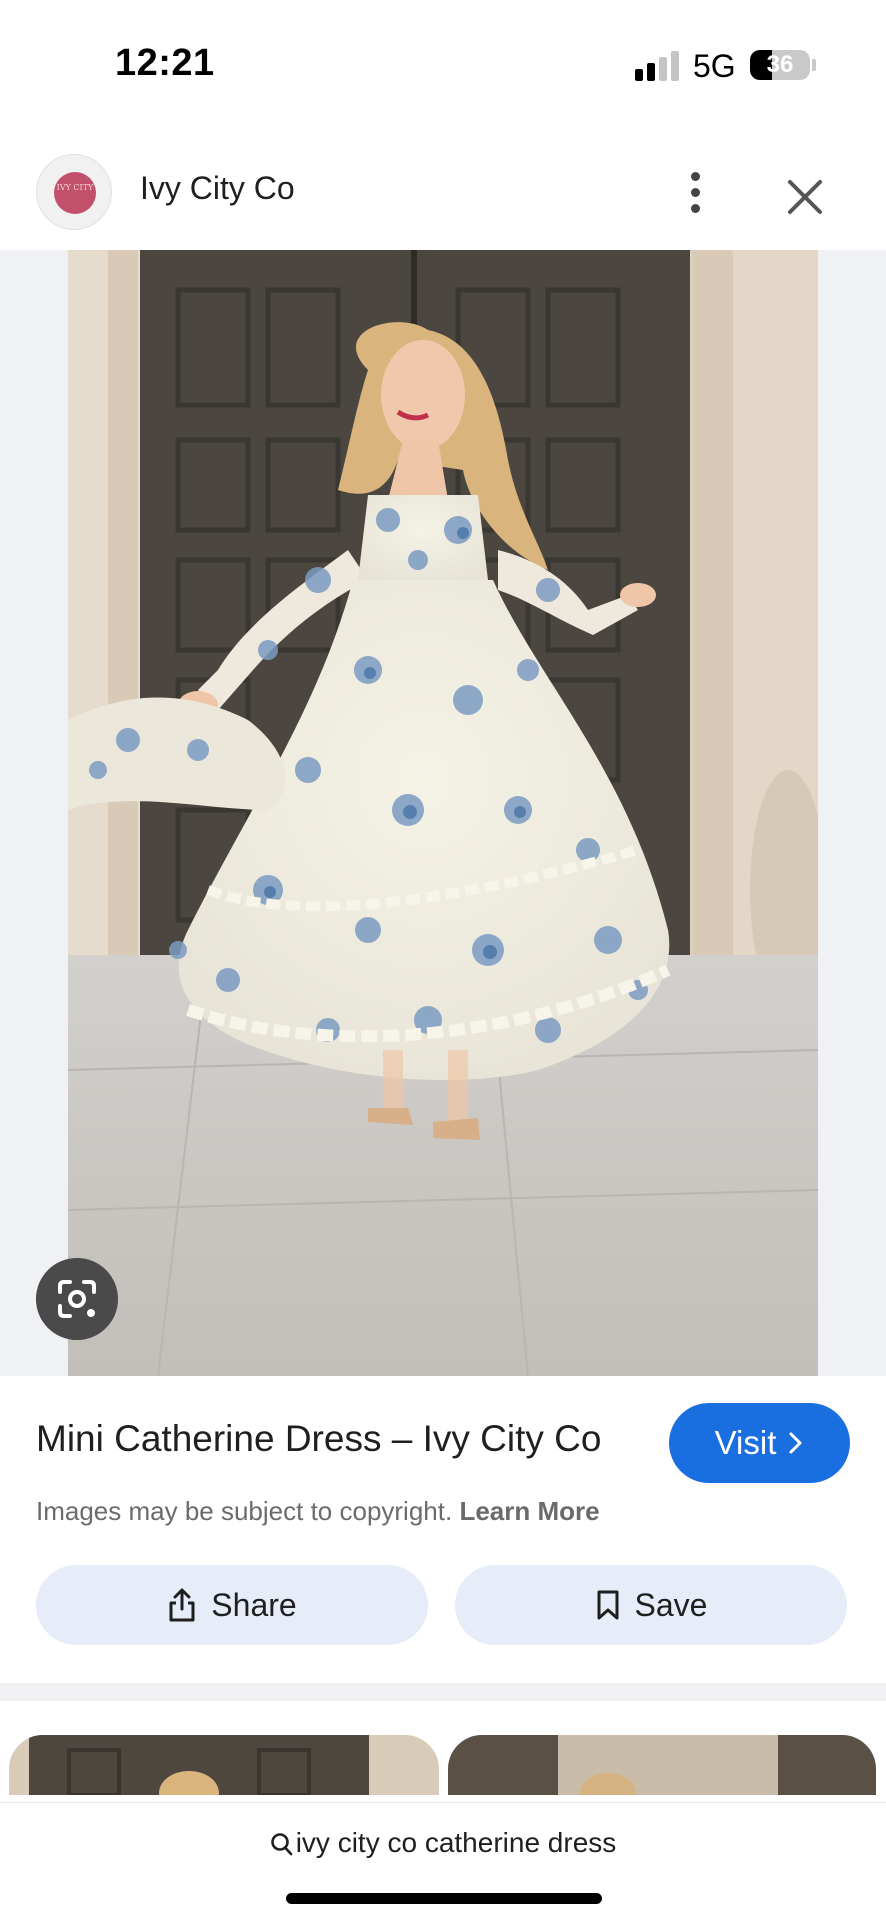 This screenshot has width=886, height=1920. I want to click on save-button: Save, so click(651, 1605).